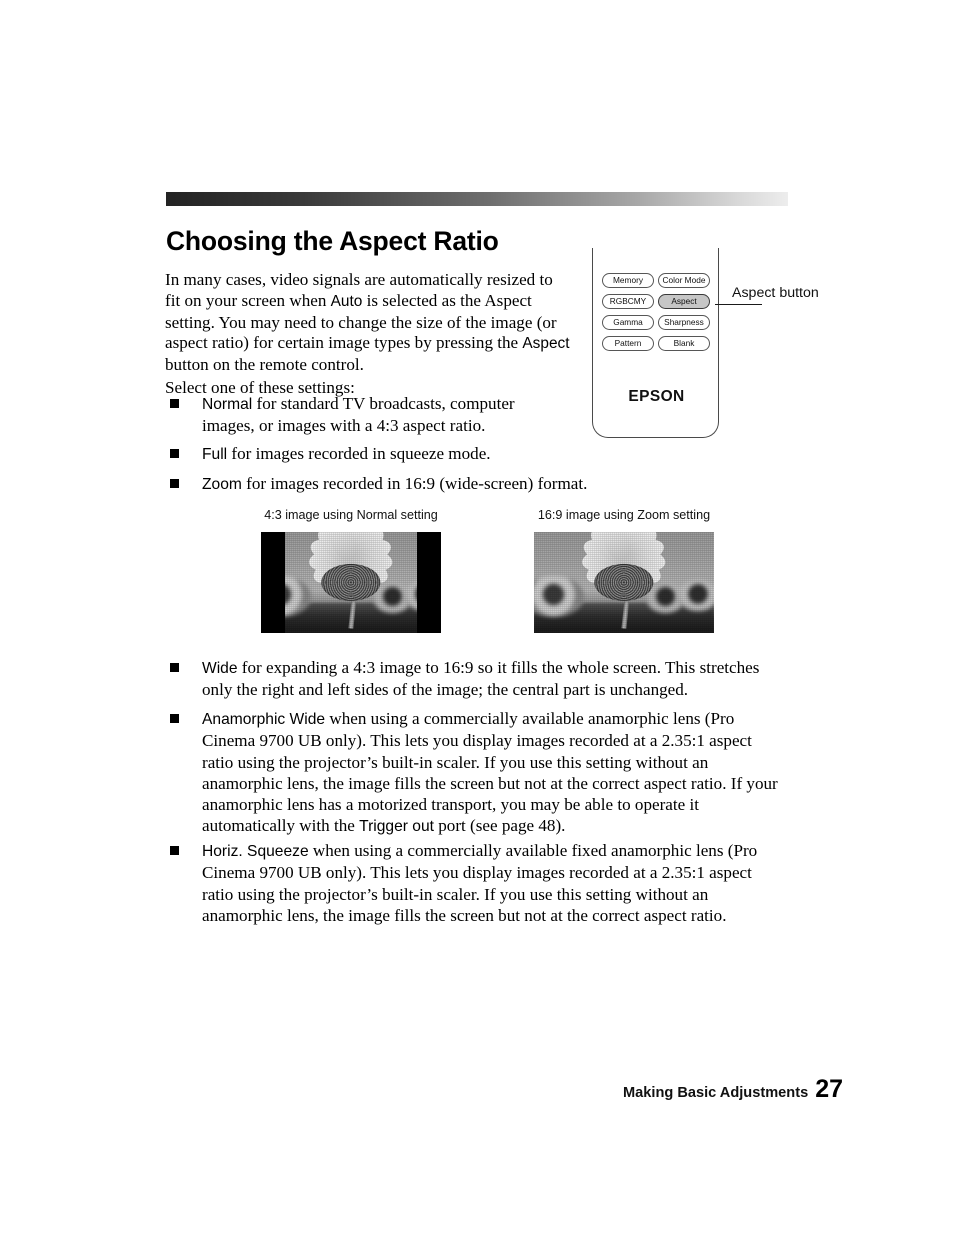 This screenshot has height=1235, width=954. I want to click on figure-image-normal, so click(351, 582).